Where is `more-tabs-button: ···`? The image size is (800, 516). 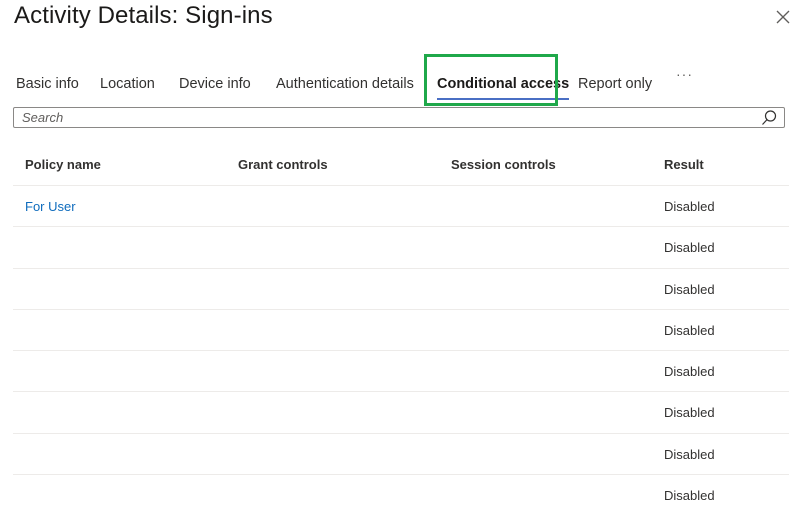 more-tabs-button: ··· is located at coordinates (684, 74).